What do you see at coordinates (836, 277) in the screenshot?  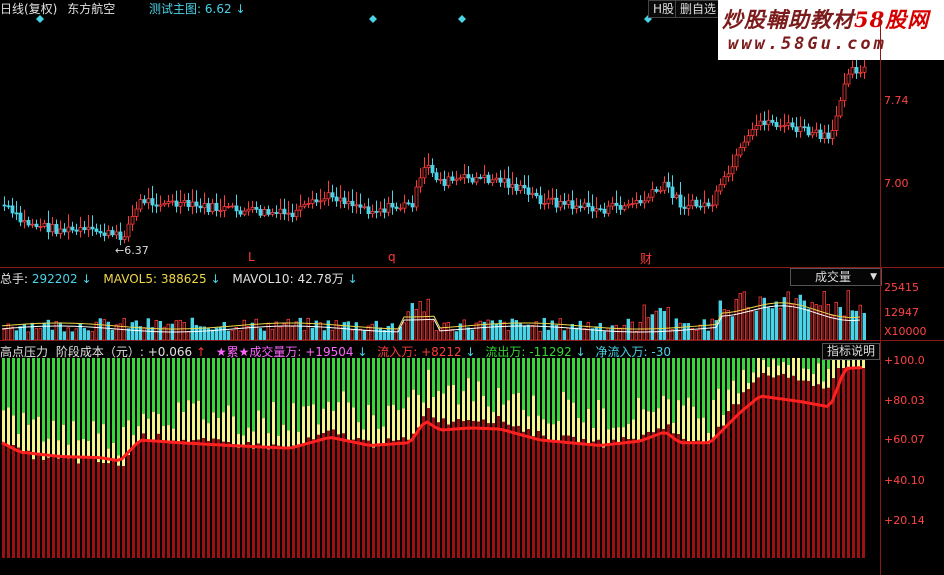 I see `indicator-select: 成交量 ▼` at bounding box center [836, 277].